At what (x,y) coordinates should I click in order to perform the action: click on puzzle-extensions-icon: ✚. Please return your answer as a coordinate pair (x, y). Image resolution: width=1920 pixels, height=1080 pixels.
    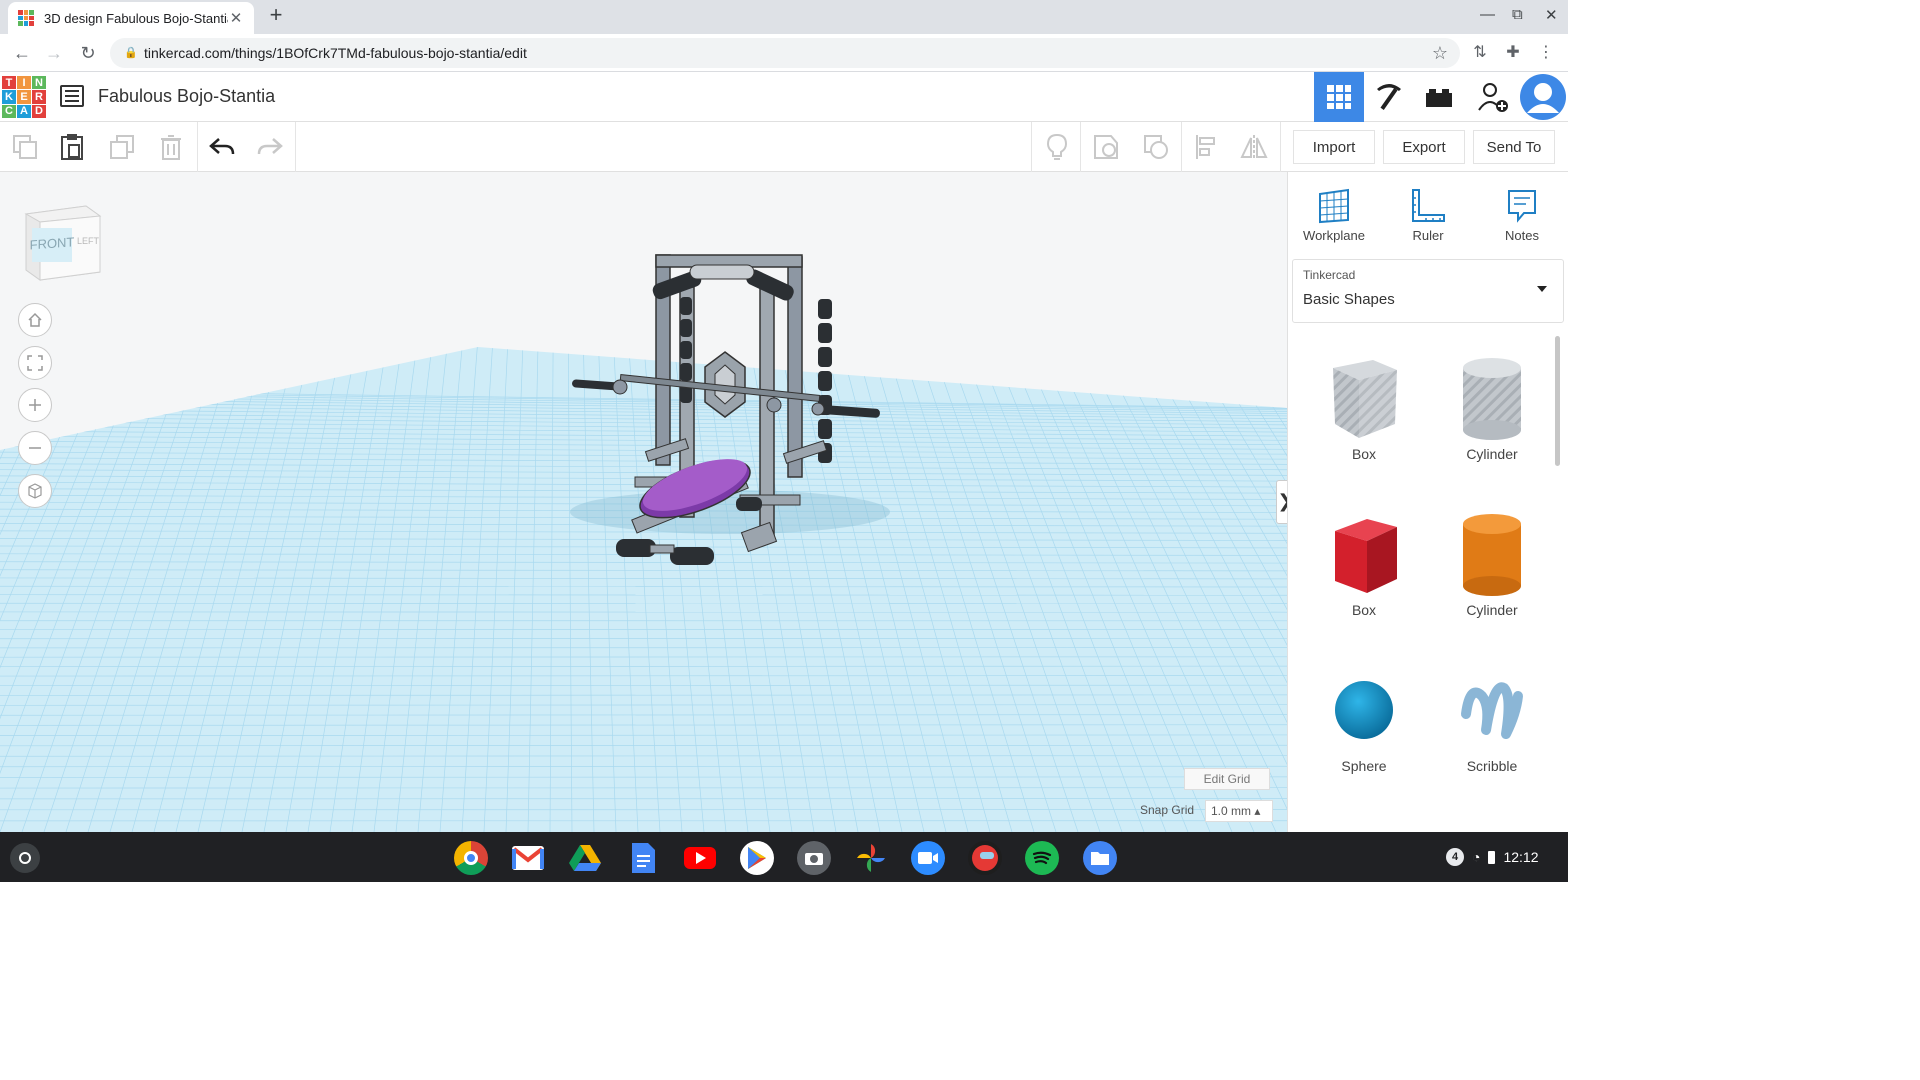
    Looking at the image, I should click on (1513, 52).